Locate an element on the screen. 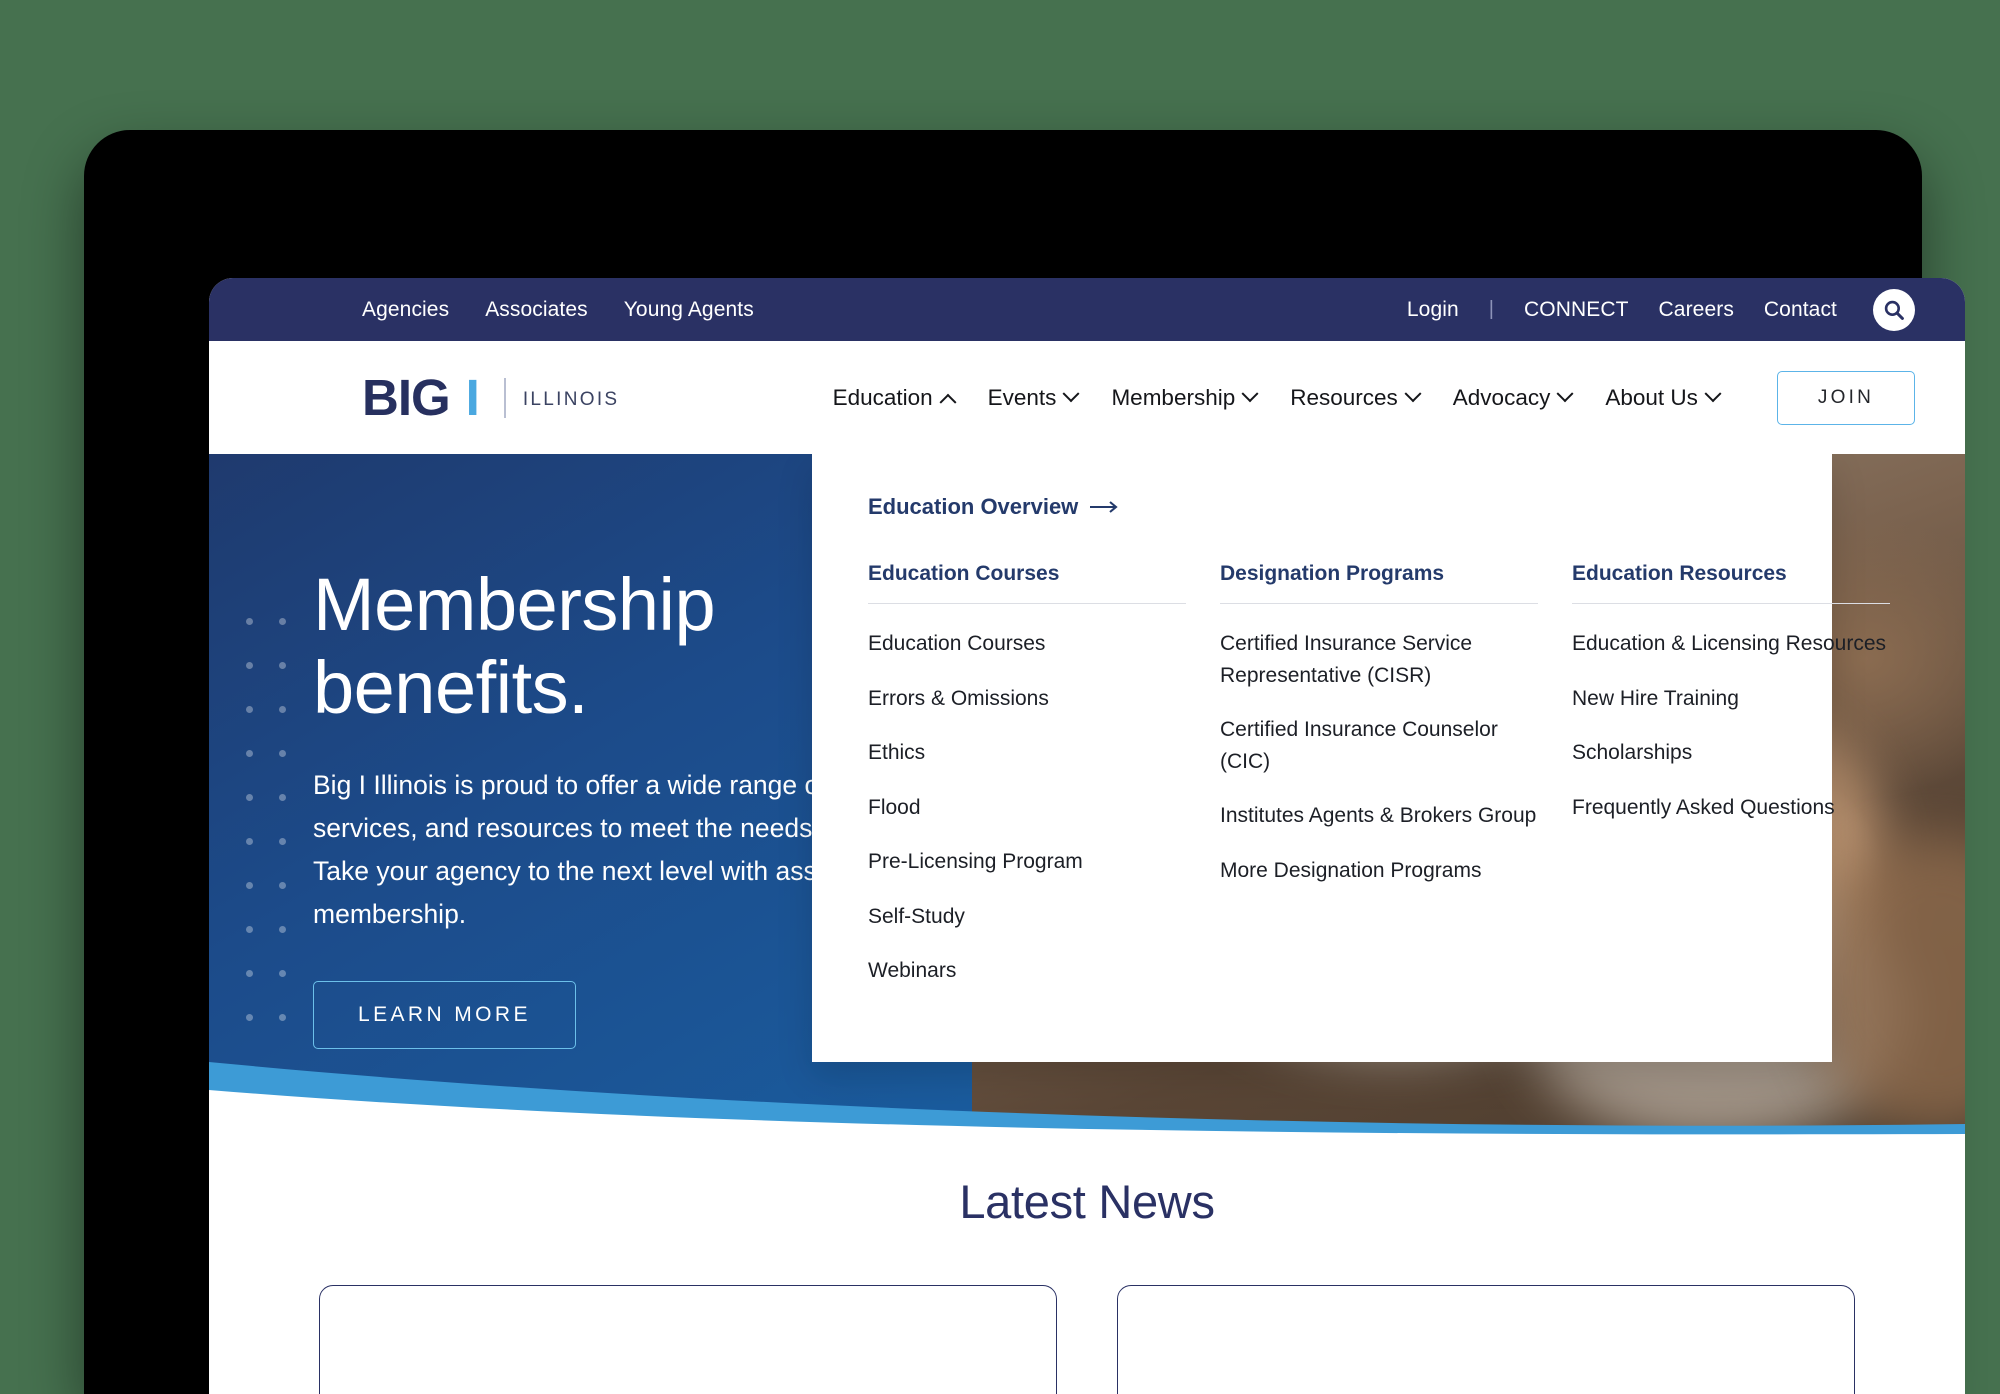 The width and height of the screenshot is (2000, 1394). mega-link-self-study: Self-Study is located at coordinates (1027, 917).